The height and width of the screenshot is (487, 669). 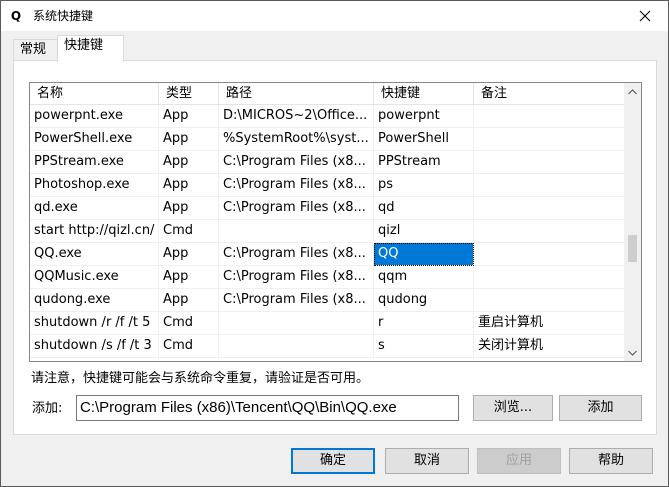 I want to click on cell-hotkey: qd, so click(x=424, y=208).